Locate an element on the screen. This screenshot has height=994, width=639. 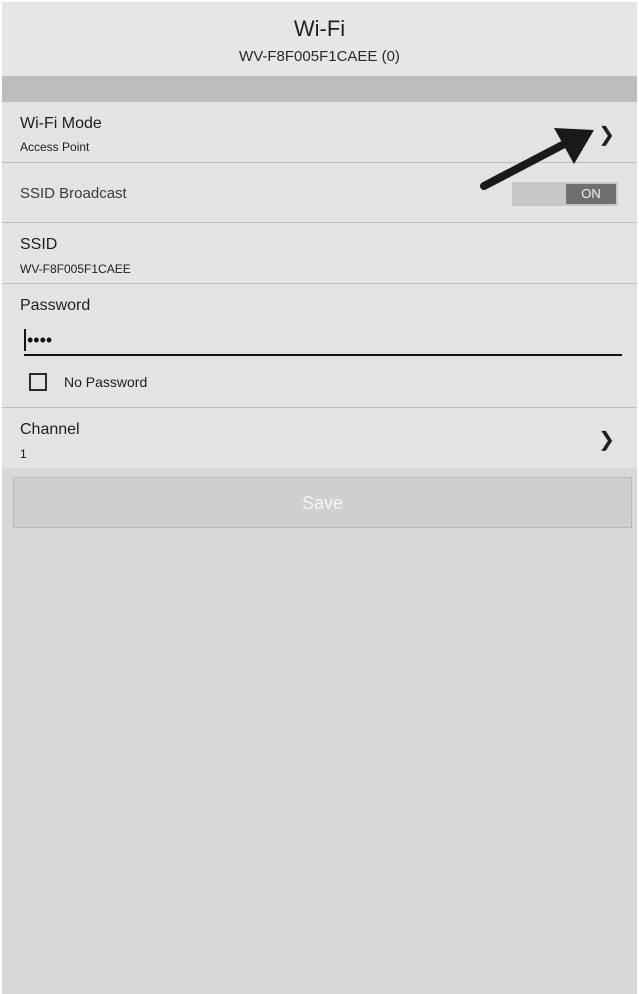
password-masked-value: •••• is located at coordinates (40, 340).